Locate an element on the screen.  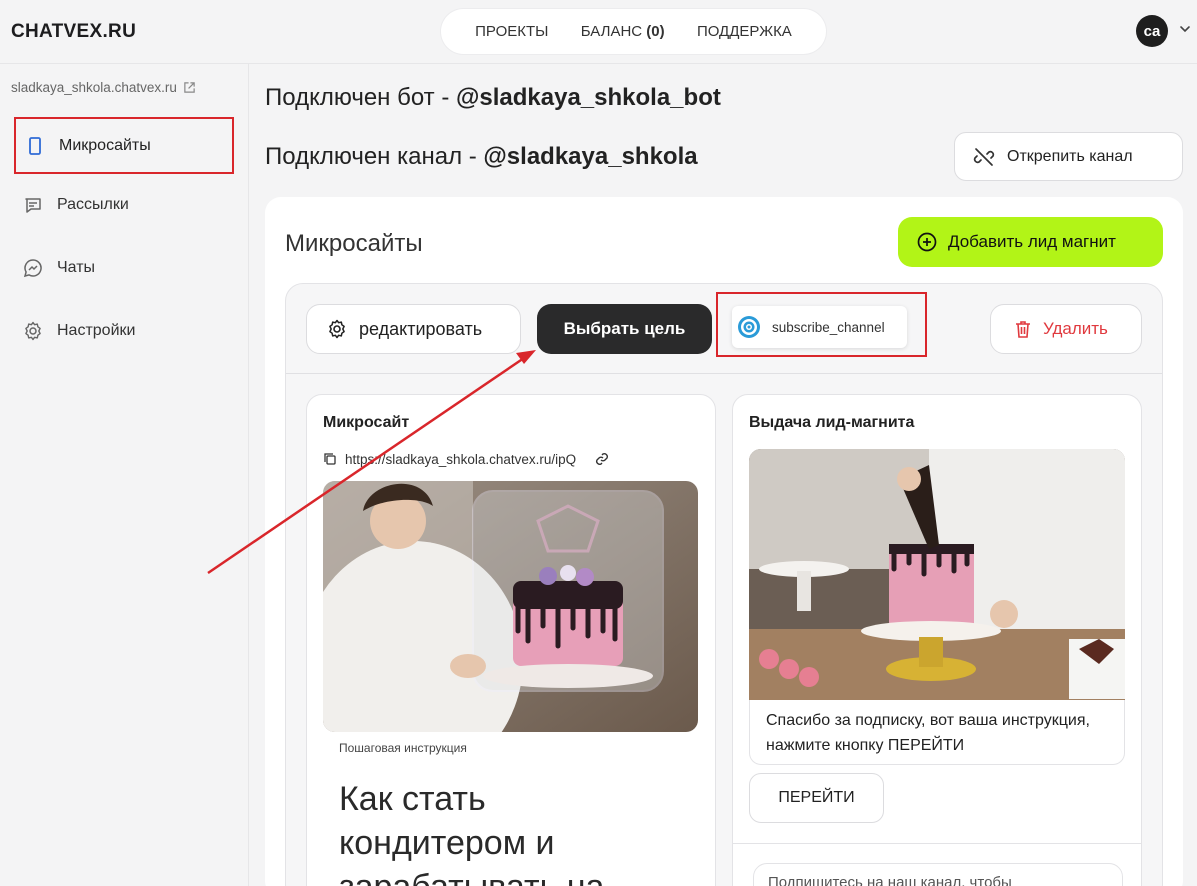
edit-button: редактировать is located at coordinates (413, 329).